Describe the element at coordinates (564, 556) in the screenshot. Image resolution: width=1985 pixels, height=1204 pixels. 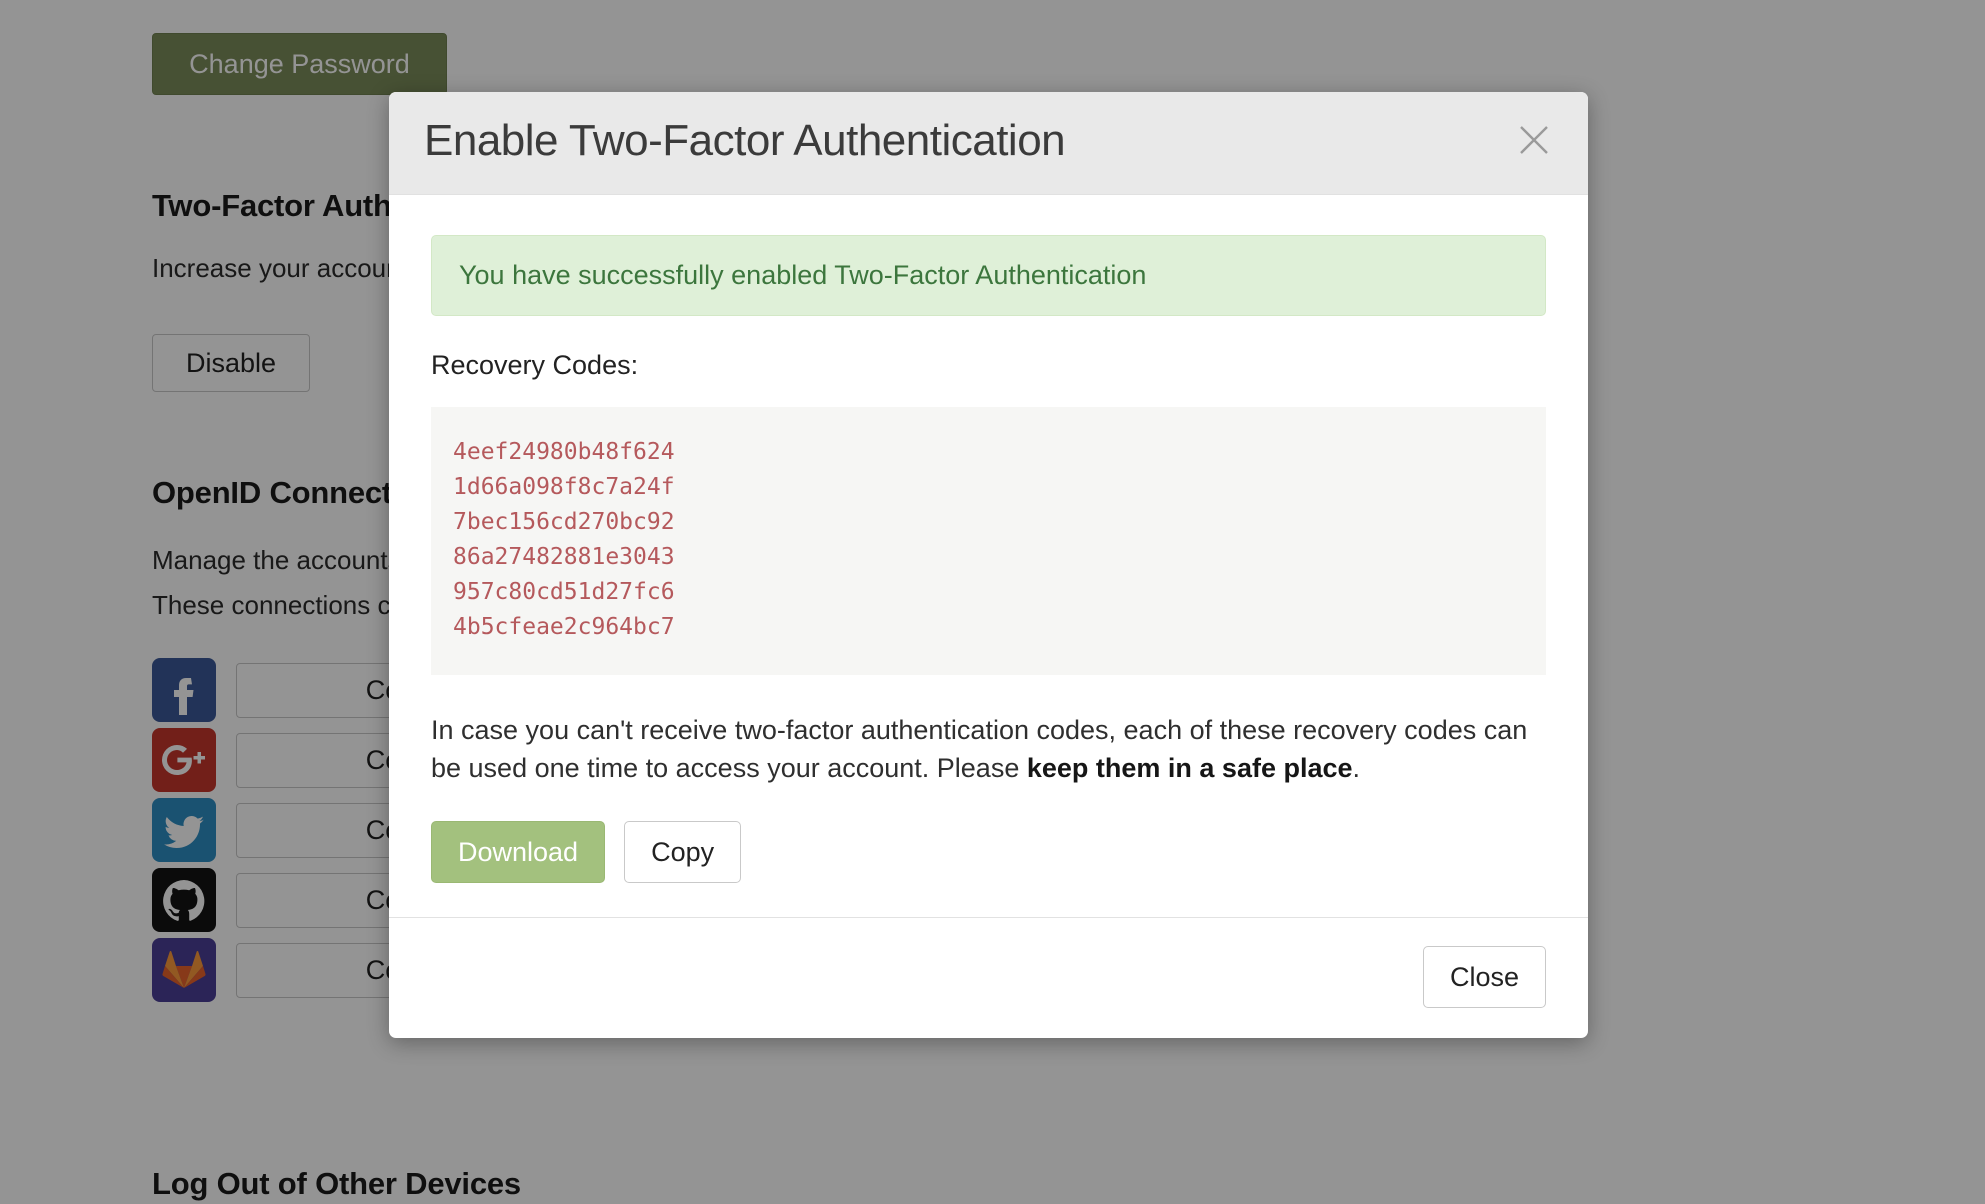
I see `recovery-code: 86a27482881e3043` at that location.